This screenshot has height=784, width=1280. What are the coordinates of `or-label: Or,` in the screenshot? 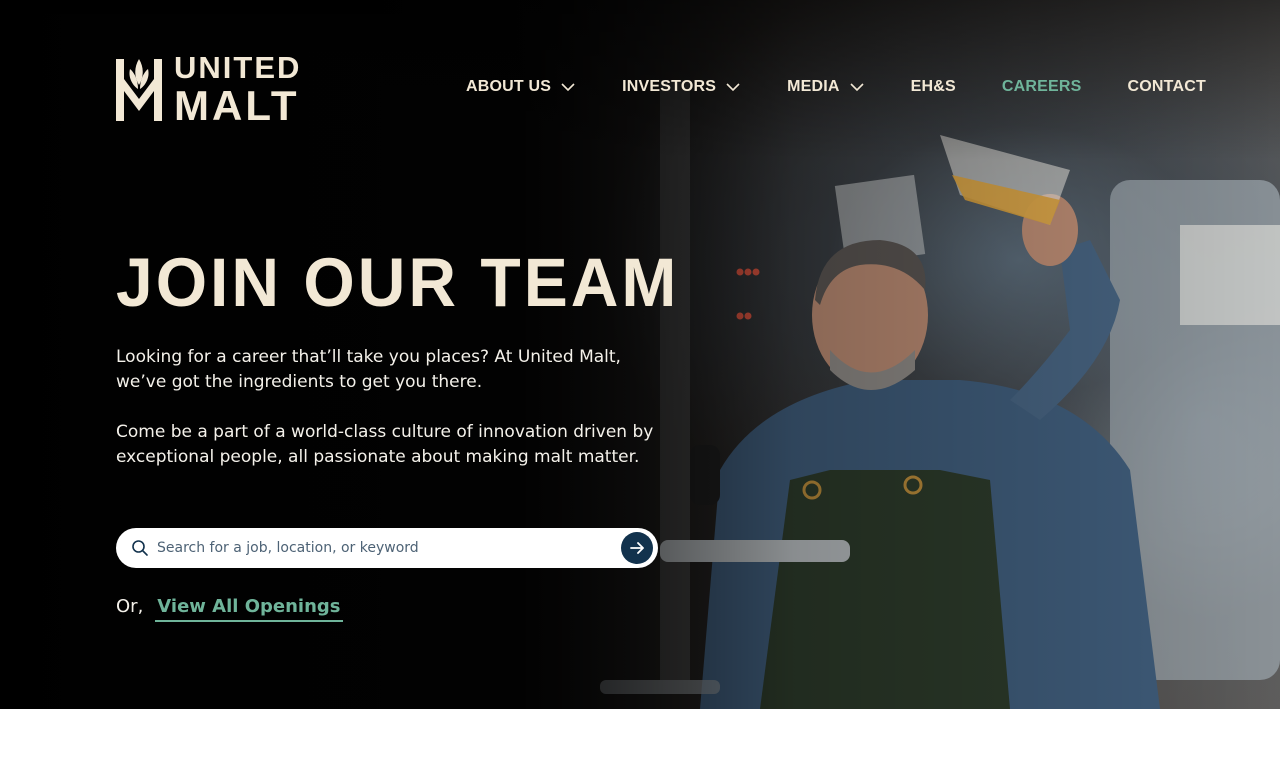 It's located at (130, 606).